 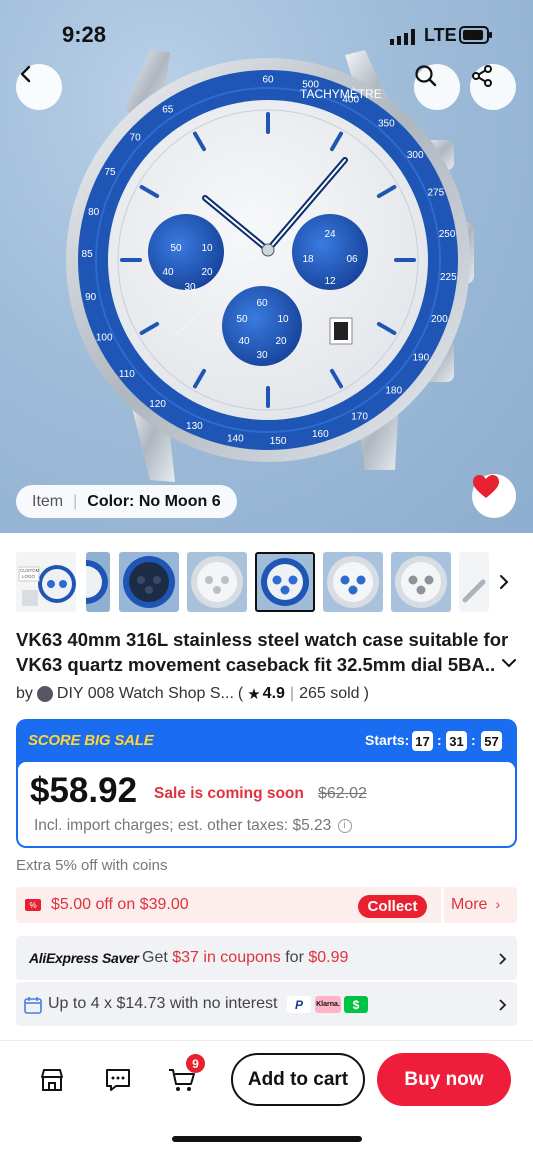 I want to click on bezel-number: 250, so click(x=447, y=234).